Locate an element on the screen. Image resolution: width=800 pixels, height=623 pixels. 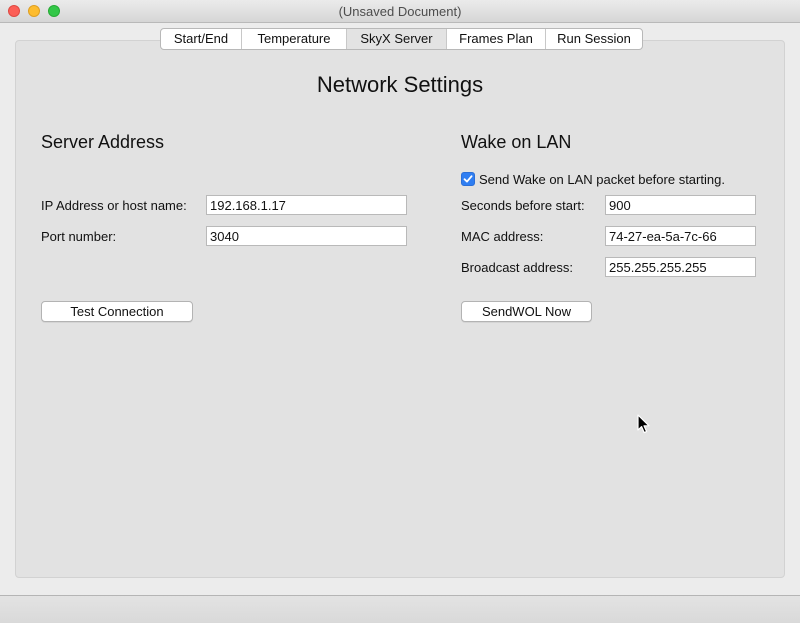
send-wol-checkbox is located at coordinates (468, 179).